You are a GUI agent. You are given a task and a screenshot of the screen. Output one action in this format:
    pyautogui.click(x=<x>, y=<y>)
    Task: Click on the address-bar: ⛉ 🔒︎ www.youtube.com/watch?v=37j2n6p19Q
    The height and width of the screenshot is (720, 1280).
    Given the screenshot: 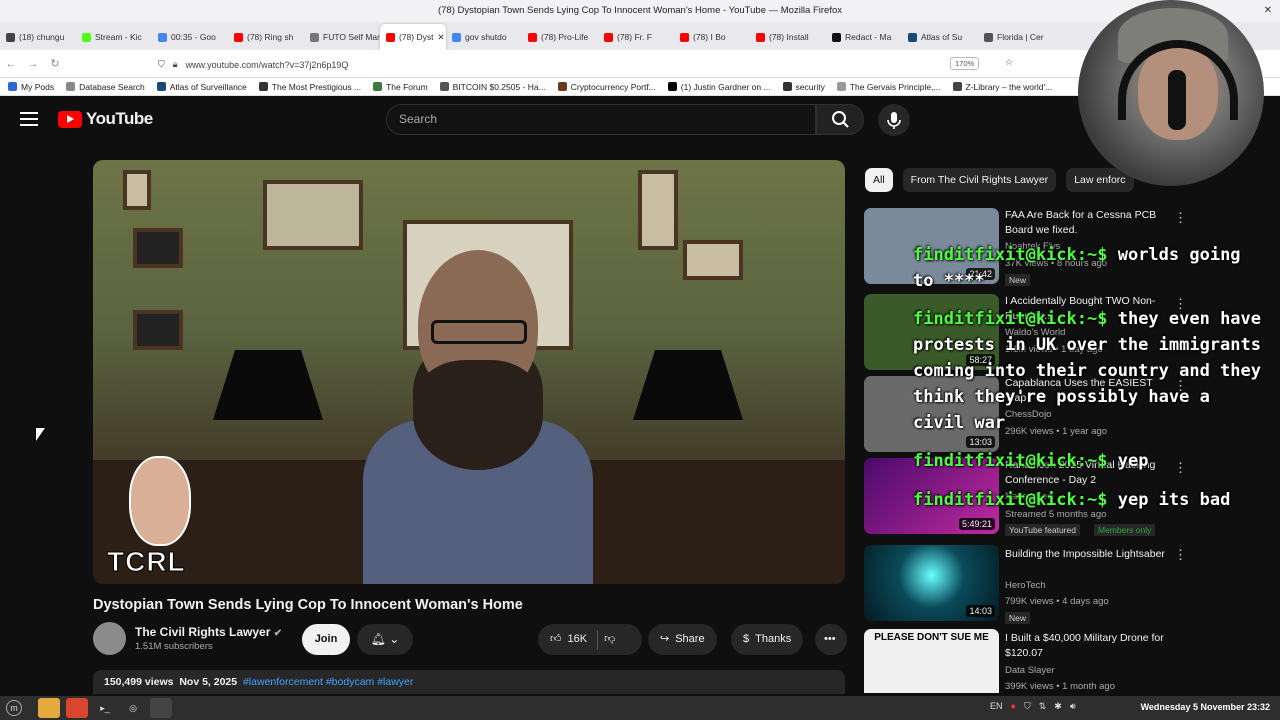 What is the action you would take?
    pyautogui.click(x=568, y=64)
    